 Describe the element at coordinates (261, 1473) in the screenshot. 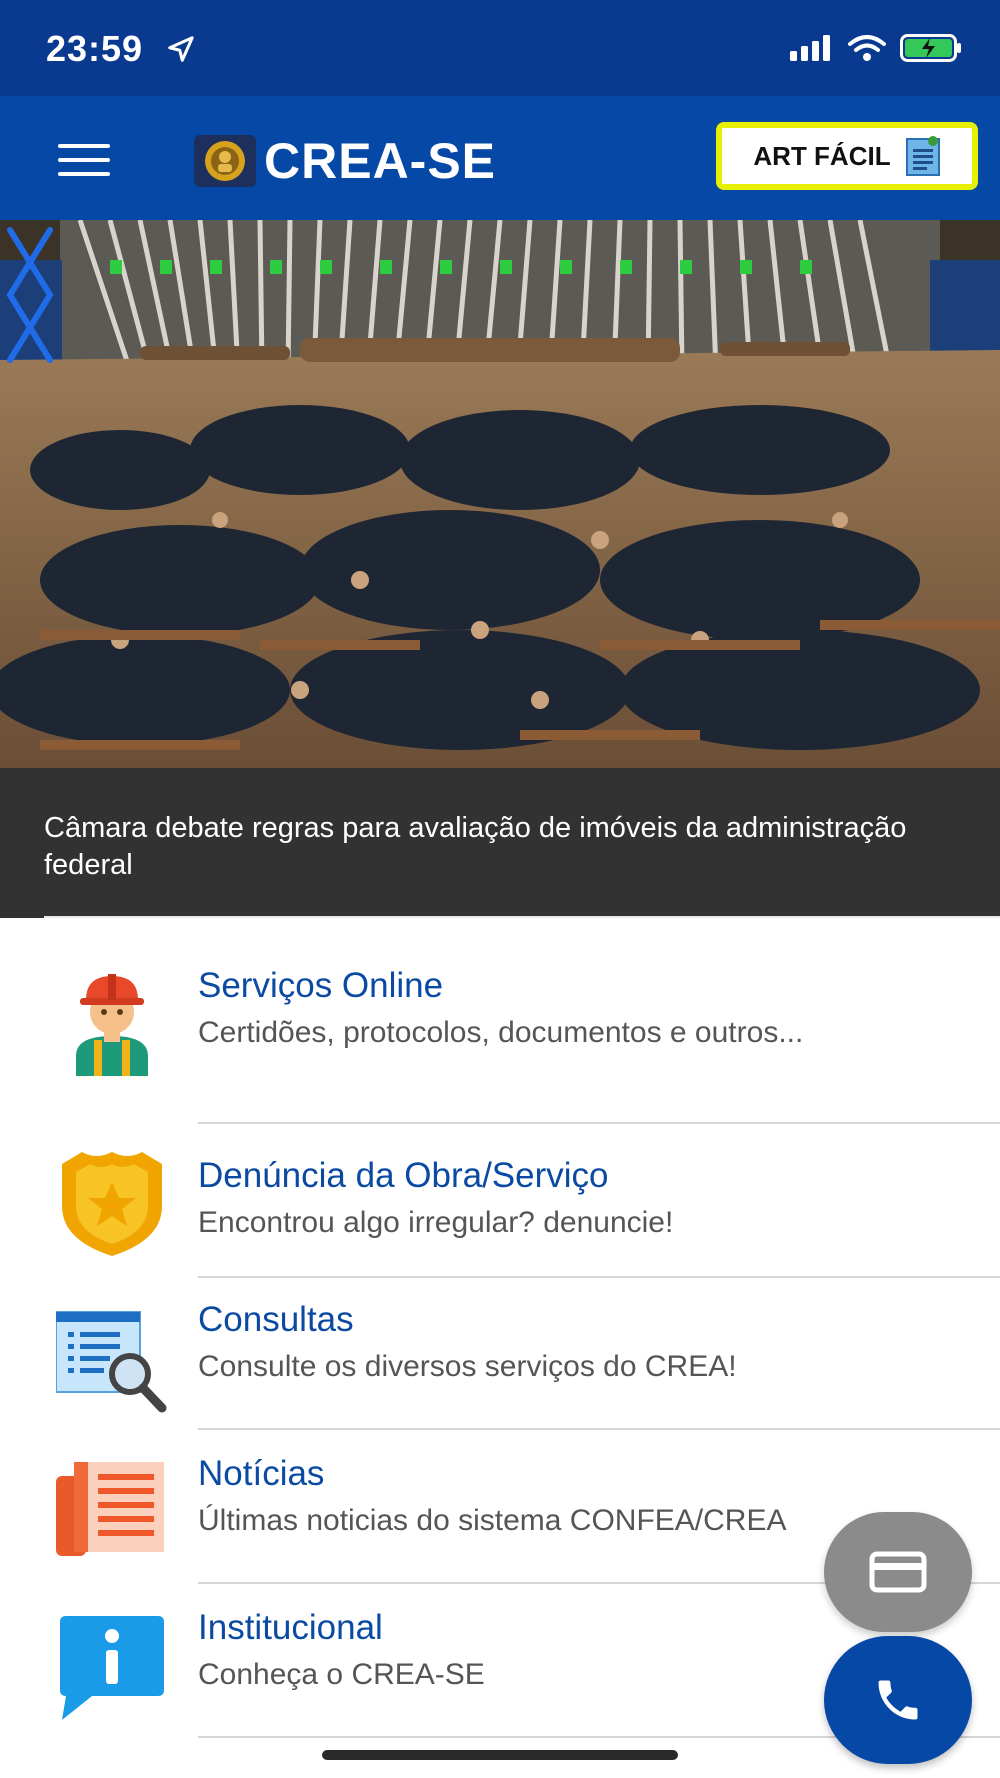

I see `menu-item-title: Notícias` at that location.